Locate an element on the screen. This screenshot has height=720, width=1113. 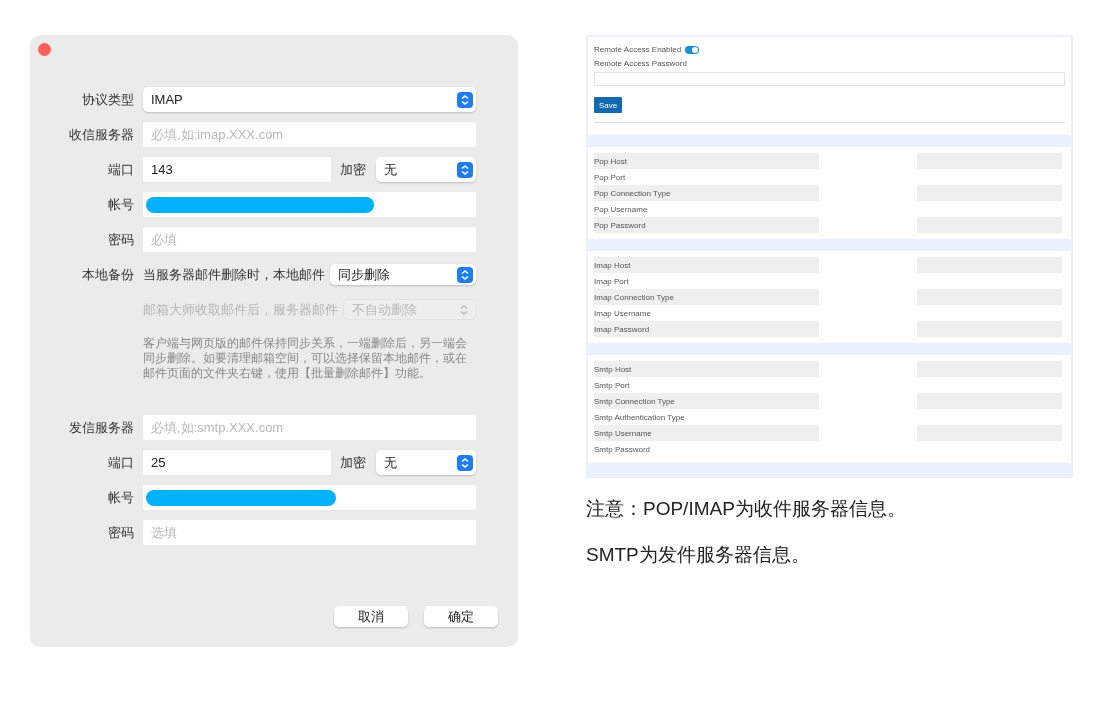
confirm-button: 确定 is located at coordinates (461, 616).